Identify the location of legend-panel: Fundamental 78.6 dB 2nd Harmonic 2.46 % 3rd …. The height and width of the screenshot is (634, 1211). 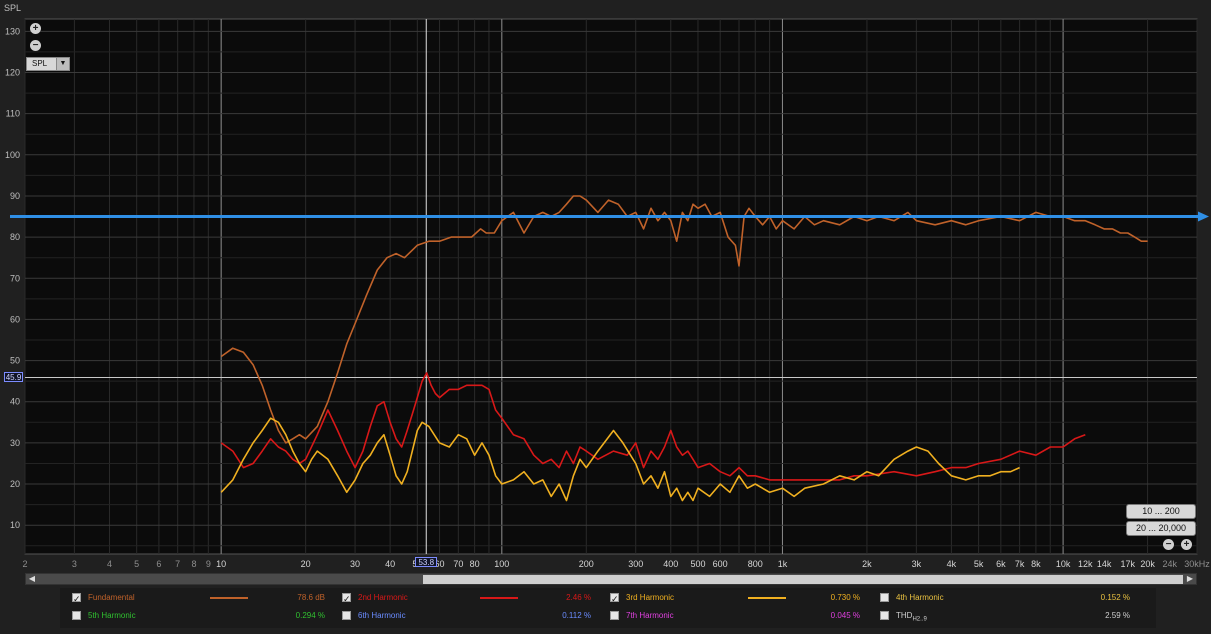
(608, 608).